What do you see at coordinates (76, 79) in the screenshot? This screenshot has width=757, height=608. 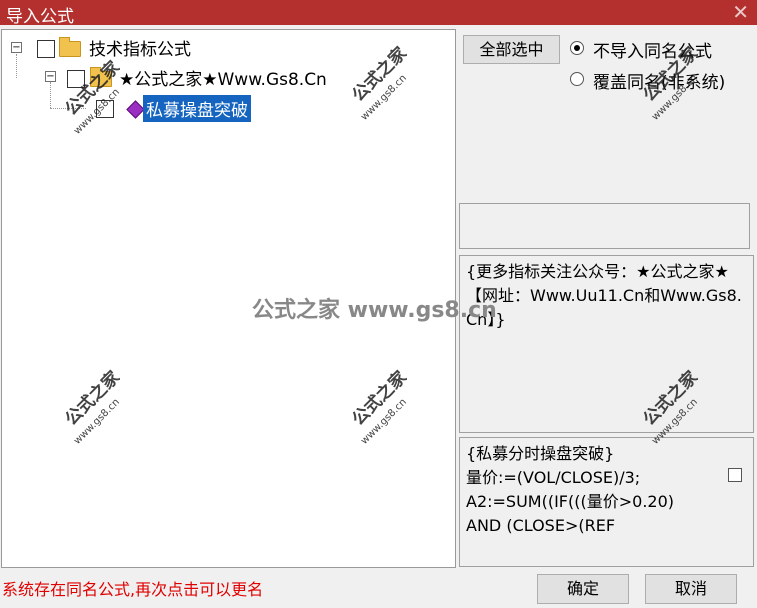 I see `child-checkbox` at bounding box center [76, 79].